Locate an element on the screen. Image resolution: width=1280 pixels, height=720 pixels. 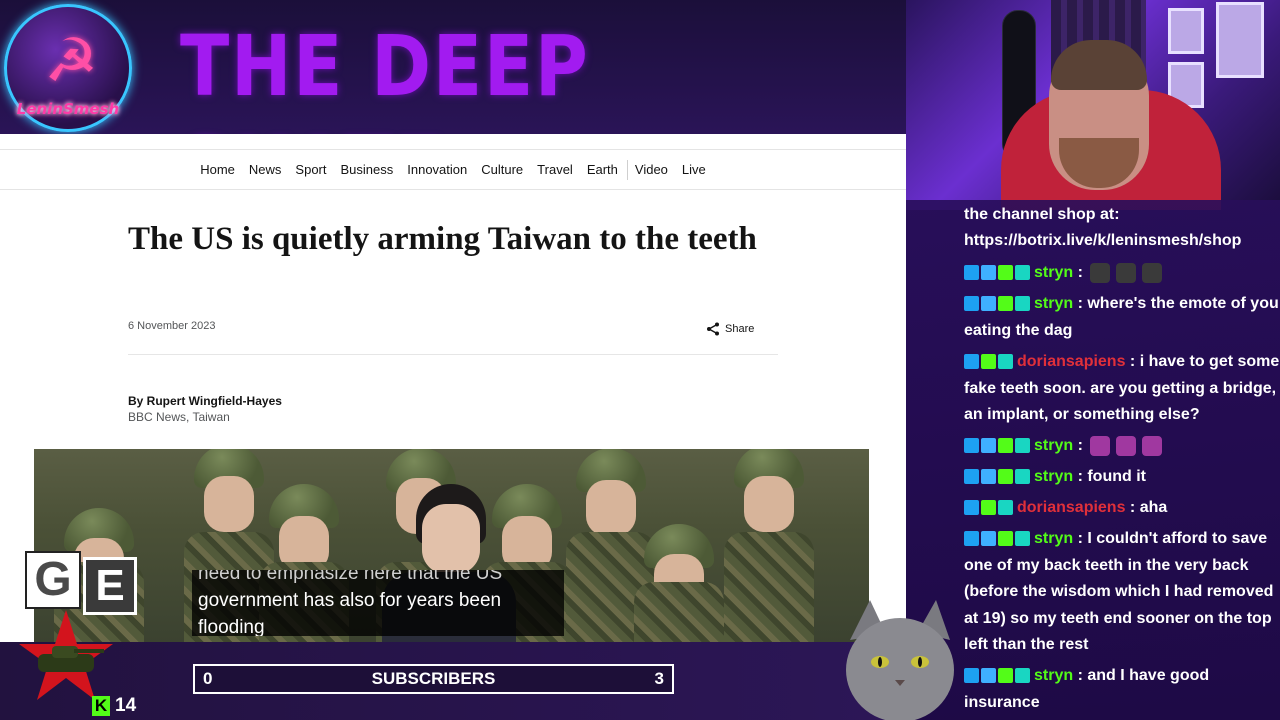
logo-text: LeninSmesh is located at coordinates (68, 109).